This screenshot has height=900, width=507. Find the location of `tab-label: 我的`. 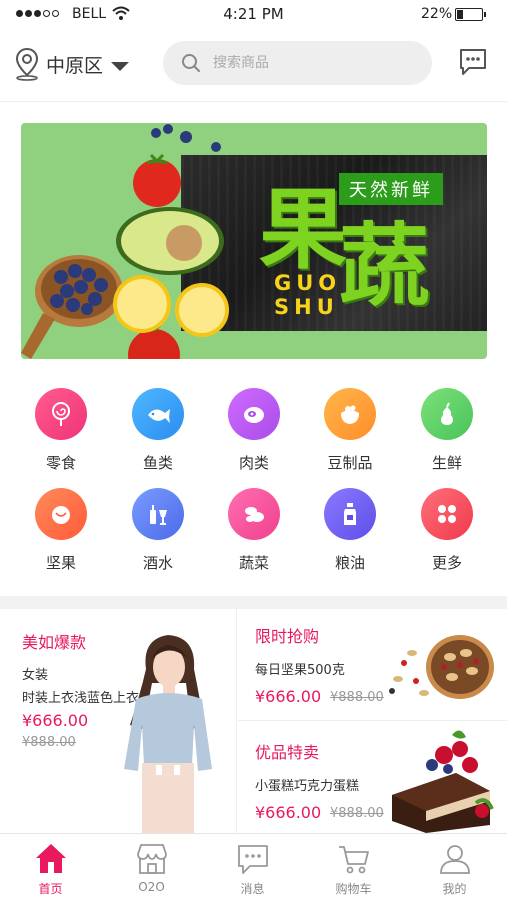

tab-label: 我的 is located at coordinates (454, 889).